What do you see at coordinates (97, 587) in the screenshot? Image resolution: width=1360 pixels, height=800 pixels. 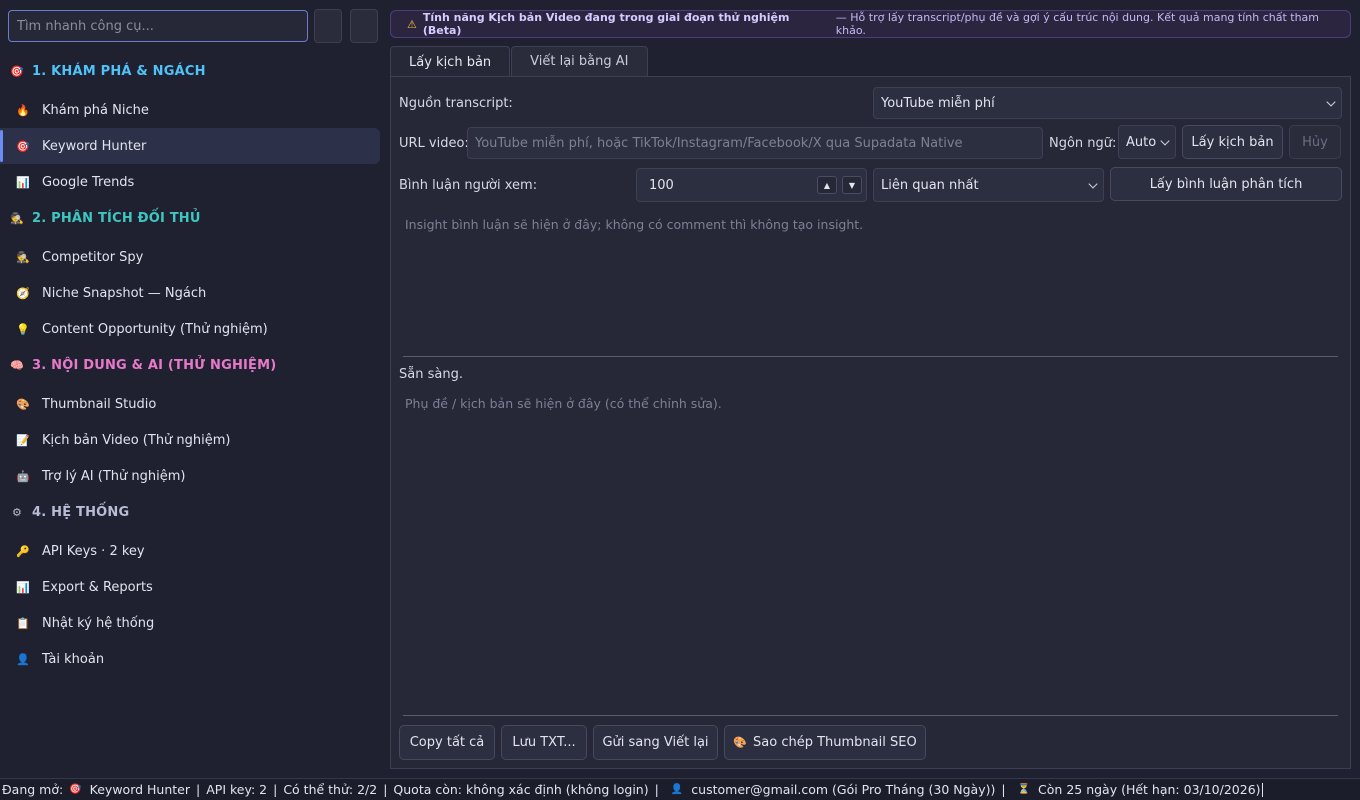 I see `sidebar-item-label: Export & Reports` at bounding box center [97, 587].